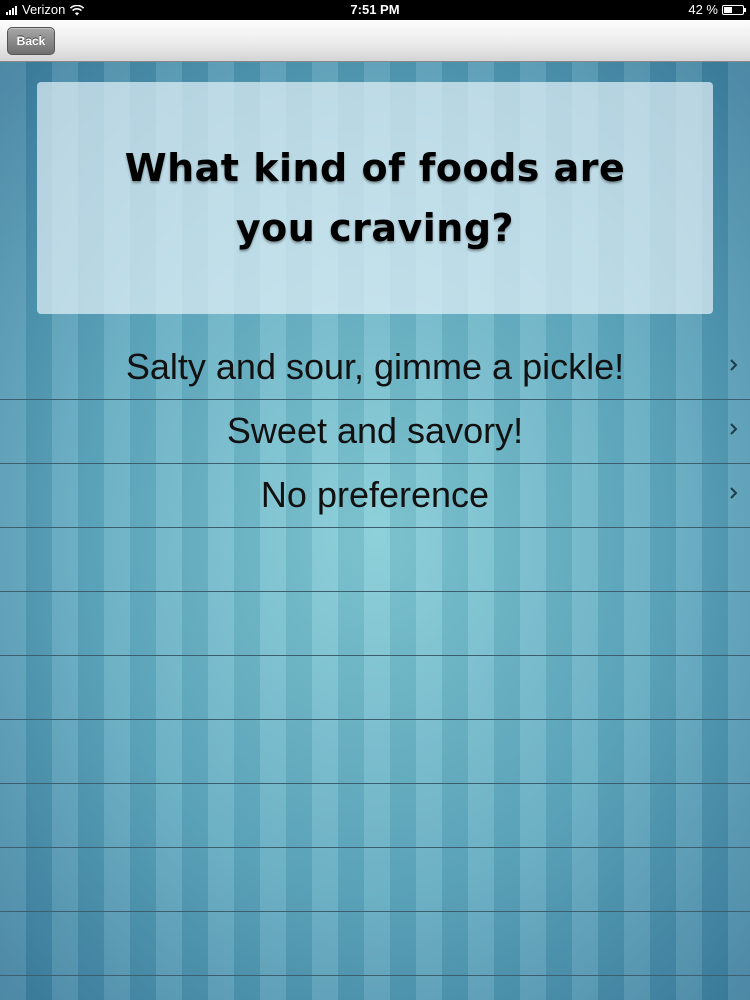 The image size is (750, 1000). Describe the element at coordinates (703, 9) in the screenshot. I see `battery-percent: 42 %` at that location.